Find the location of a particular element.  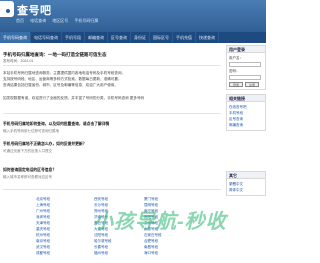

login-box-title: 用户登录 is located at coordinates (246, 49).